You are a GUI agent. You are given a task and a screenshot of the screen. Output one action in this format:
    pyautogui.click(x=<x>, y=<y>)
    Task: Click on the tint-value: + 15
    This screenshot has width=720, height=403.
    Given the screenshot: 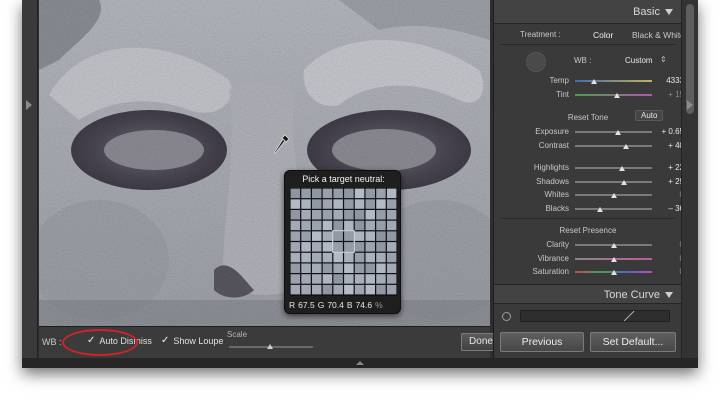 What is the action you would take?
    pyautogui.click(x=668, y=94)
    